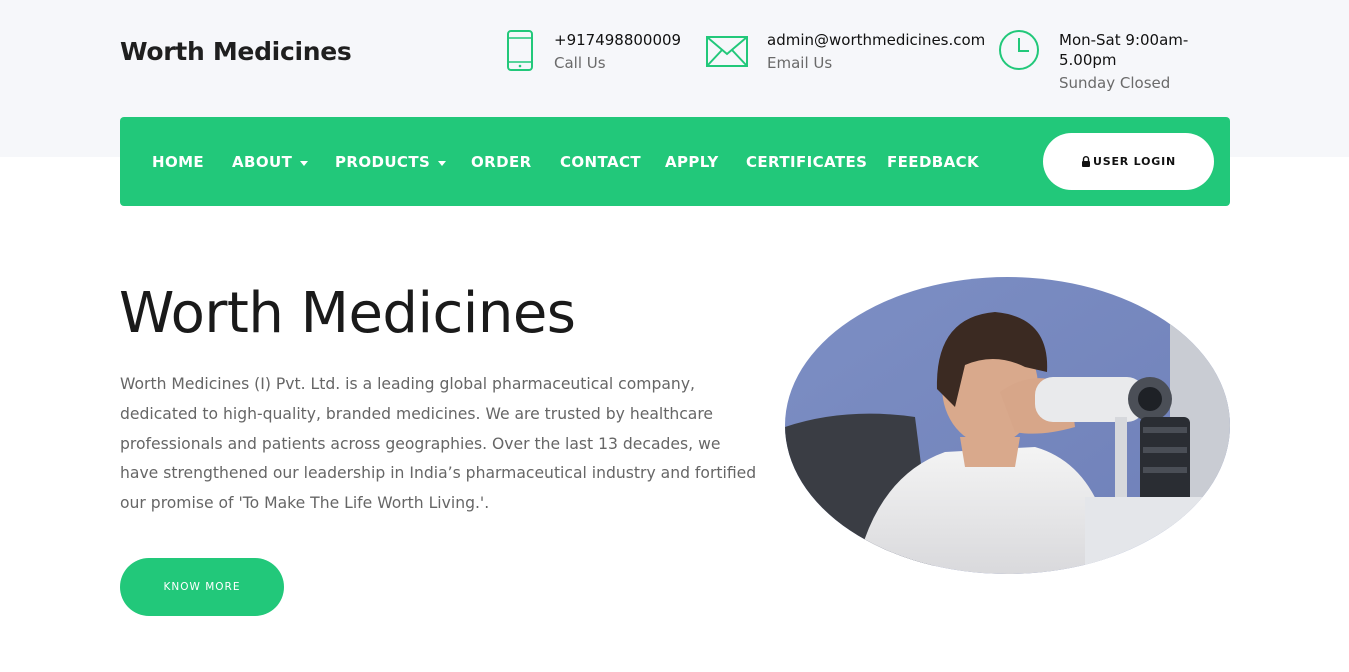 This screenshot has width=1349, height=672. What do you see at coordinates (520, 52) in the screenshot?
I see `phone-icon` at bounding box center [520, 52].